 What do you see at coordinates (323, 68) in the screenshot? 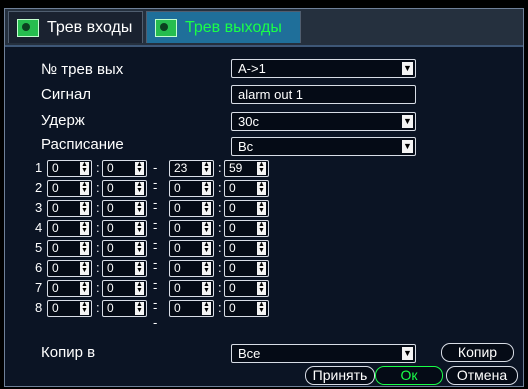
I see `alarm-out-number-select: A->1 ▼` at bounding box center [323, 68].